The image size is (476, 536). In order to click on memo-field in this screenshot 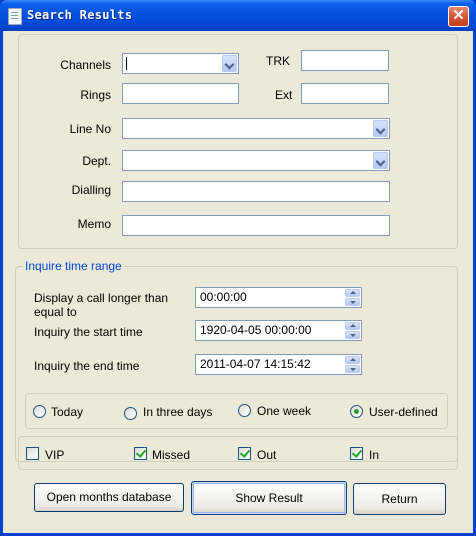, I will do `click(256, 225)`.